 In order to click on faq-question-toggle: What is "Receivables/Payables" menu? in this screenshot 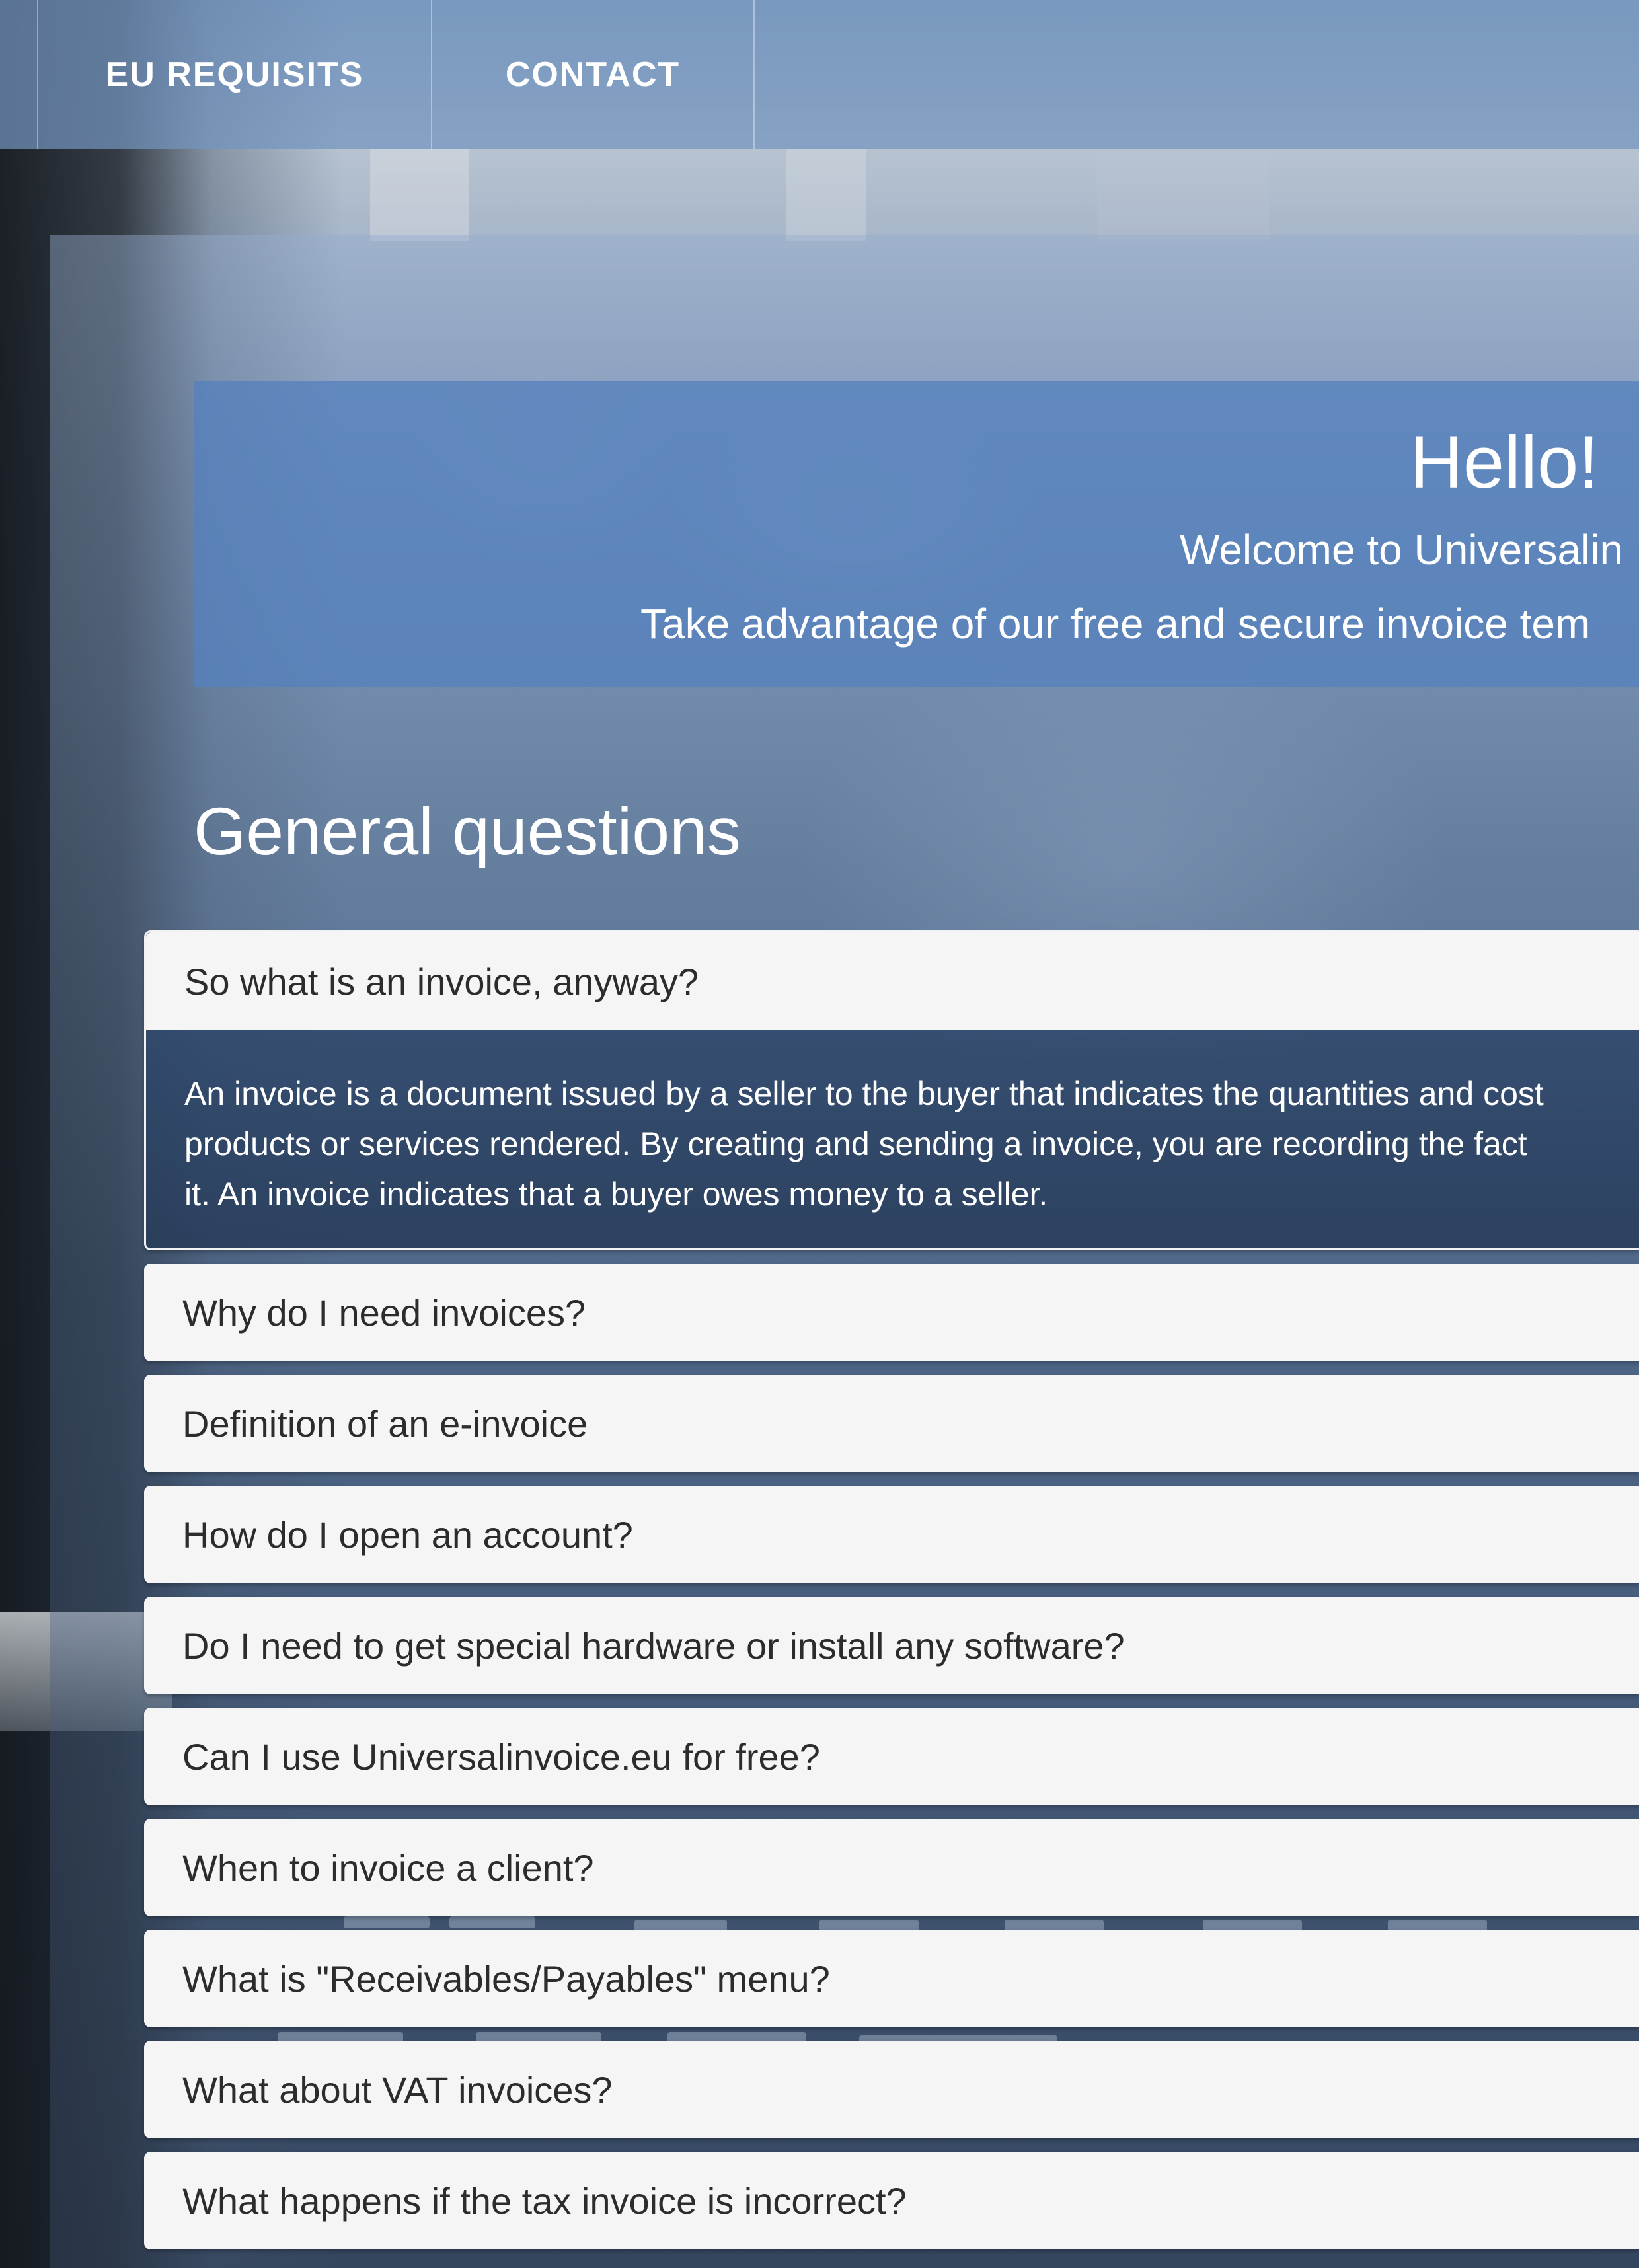, I will do `click(891, 1979)`.